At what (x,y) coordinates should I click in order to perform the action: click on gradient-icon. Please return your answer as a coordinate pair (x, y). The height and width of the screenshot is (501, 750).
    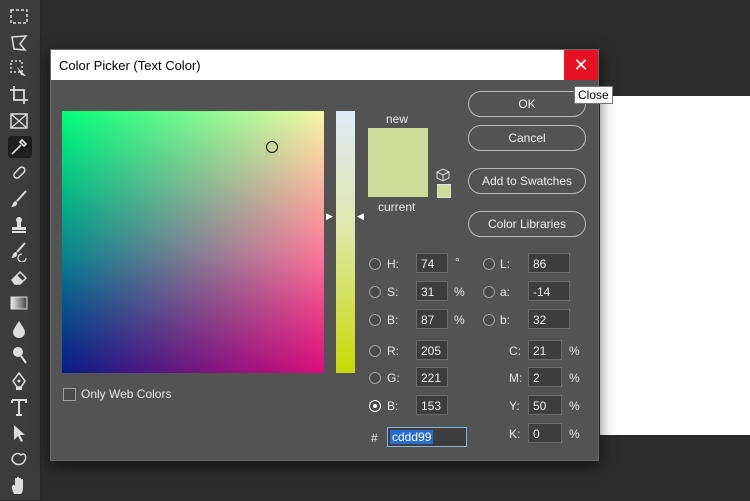
    Looking at the image, I should click on (20, 303).